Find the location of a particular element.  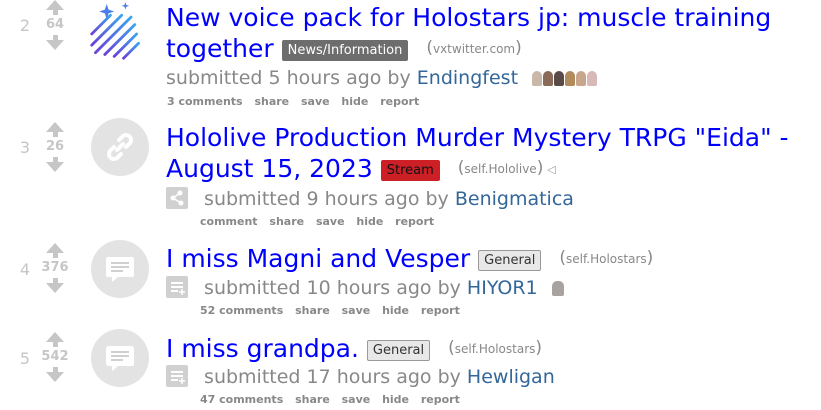

comments-link: comment is located at coordinates (229, 221).